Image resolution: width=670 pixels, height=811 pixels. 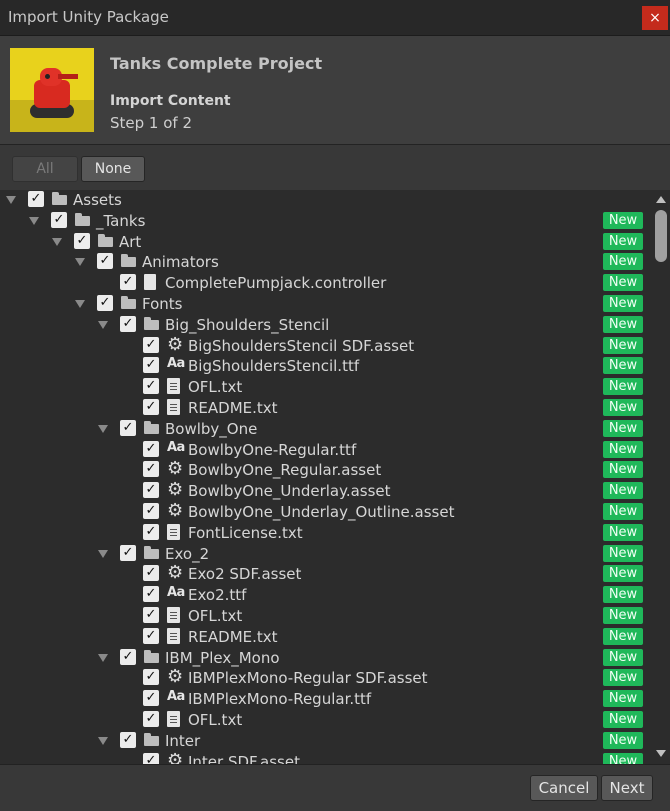 What do you see at coordinates (326, 366) in the screenshot?
I see `tree-row: ✓ Aa BigShouldersStencil.ttf New` at bounding box center [326, 366].